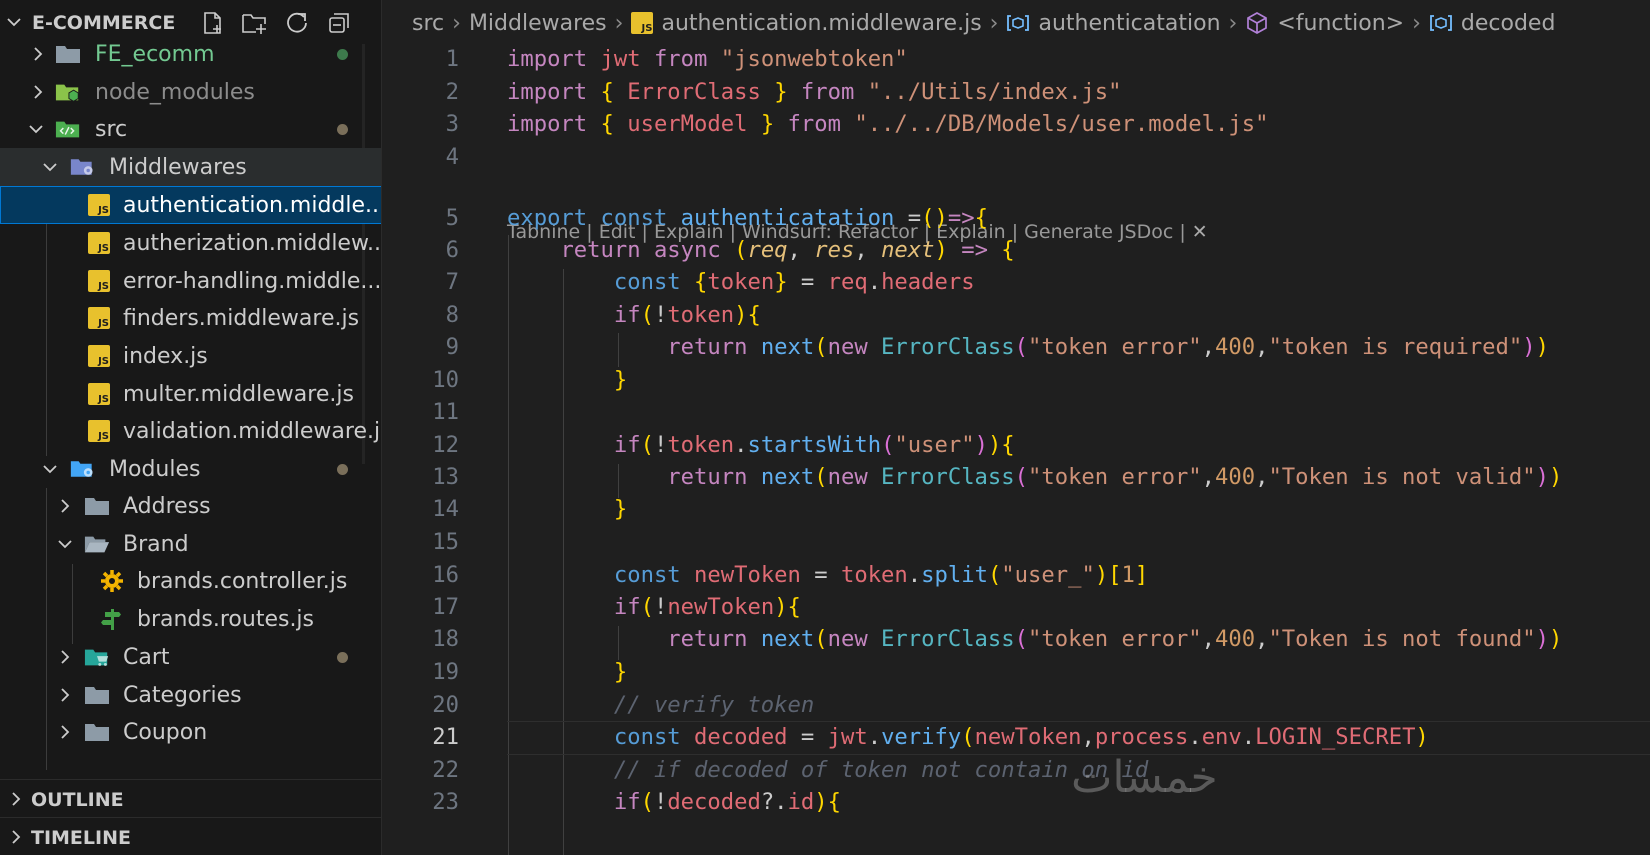 This screenshot has height=855, width=1650. Describe the element at coordinates (674, 802) in the screenshot. I see `code-text: if(!decoded?.id){` at that location.